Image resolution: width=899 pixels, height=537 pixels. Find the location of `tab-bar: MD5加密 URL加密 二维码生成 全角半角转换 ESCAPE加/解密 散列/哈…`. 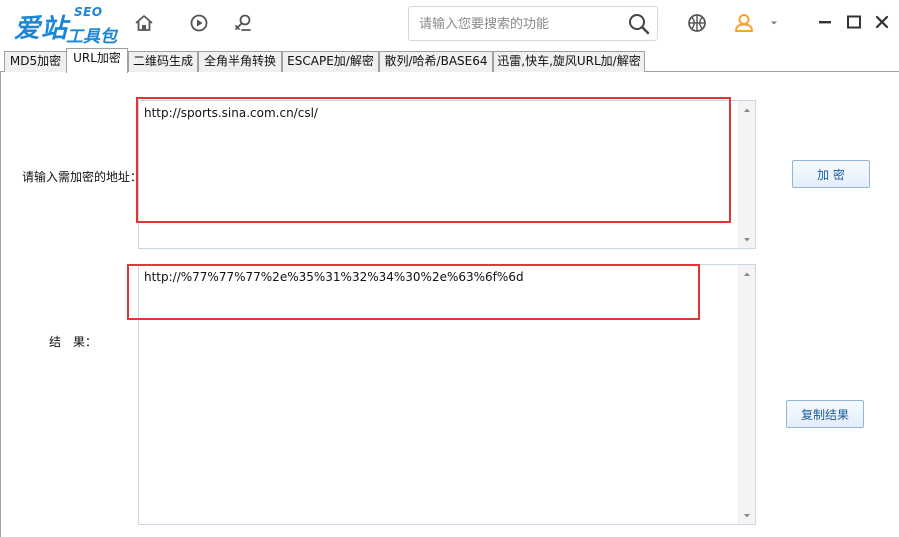

tab-bar: MD5加密 URL加密 二维码生成 全角半角转换 ESCAPE加/解密 散列/哈… is located at coordinates (449, 60).